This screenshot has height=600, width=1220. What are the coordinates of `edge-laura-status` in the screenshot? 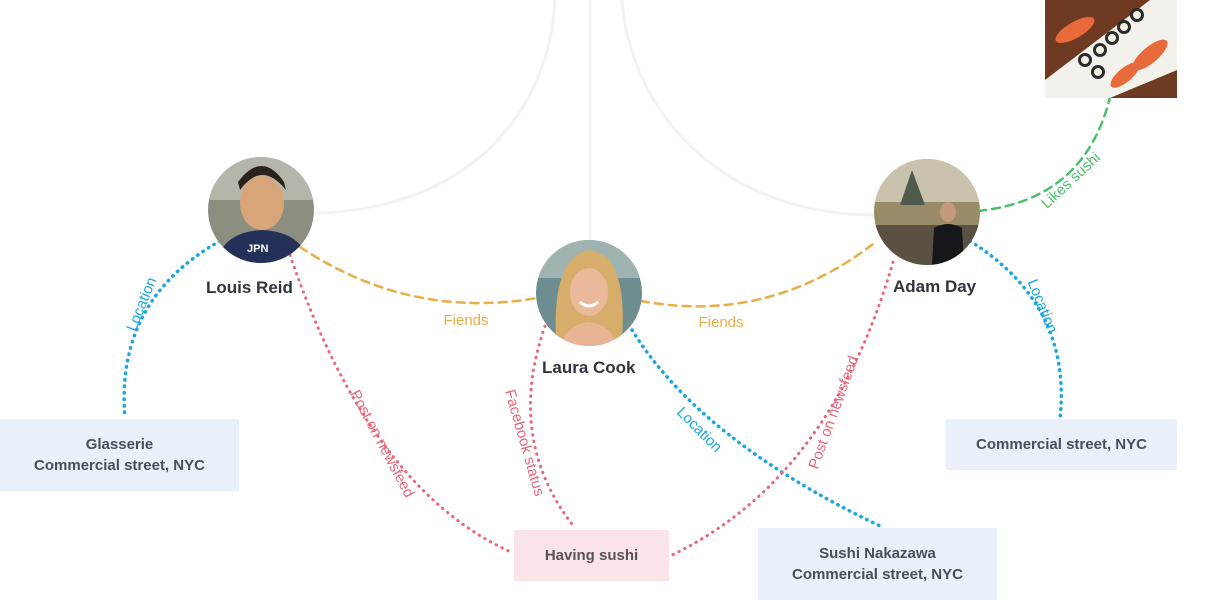 It's located at (553, 427).